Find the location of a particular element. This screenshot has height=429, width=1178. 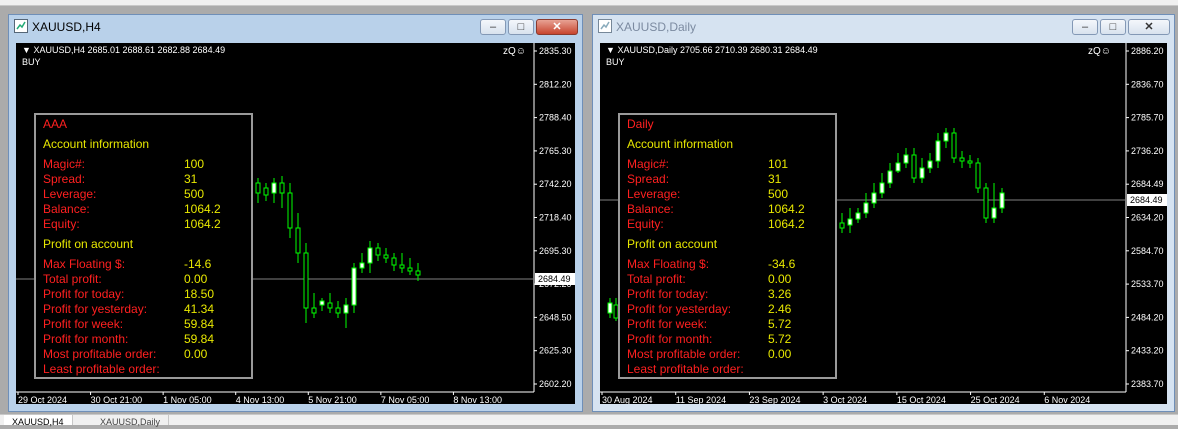

panel-row: Balance: 1064.2 is located at coordinates (727, 209).